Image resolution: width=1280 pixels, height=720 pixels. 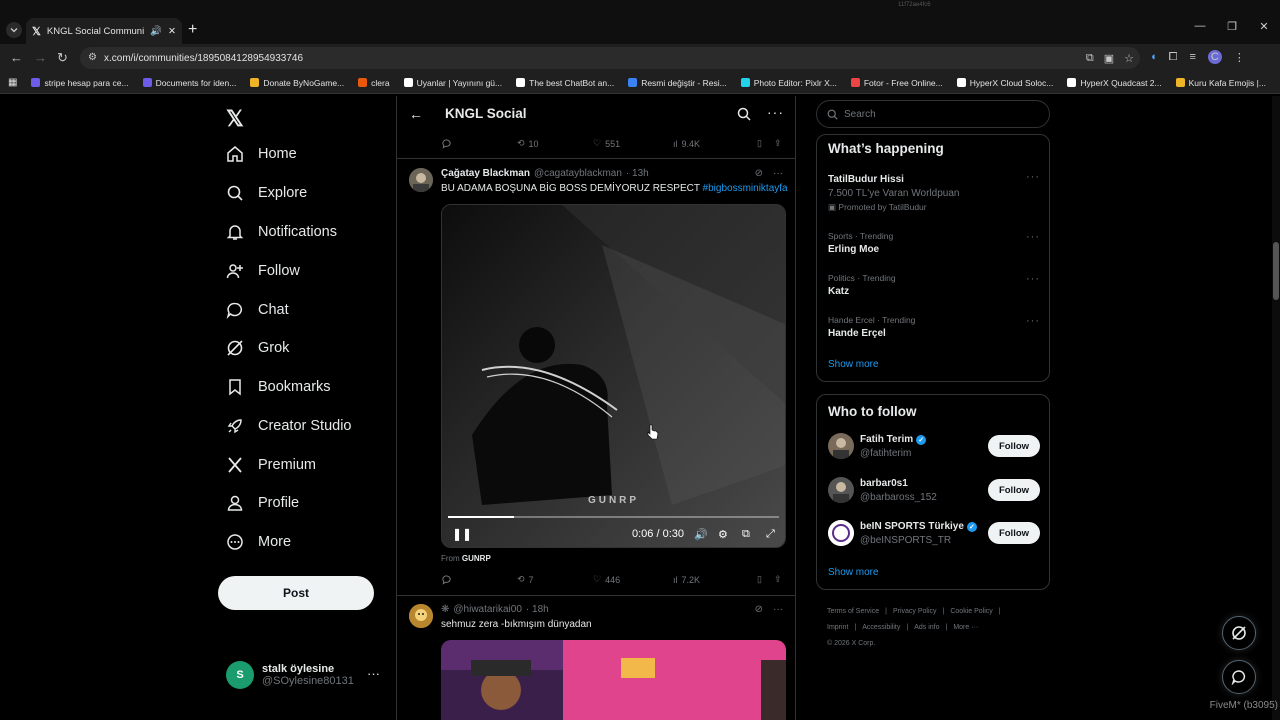 What do you see at coordinates (934, 448) in the screenshot?
I see `follow-suggestion: Fatih Terim ✓ @fatihterim Follow` at bounding box center [934, 448].